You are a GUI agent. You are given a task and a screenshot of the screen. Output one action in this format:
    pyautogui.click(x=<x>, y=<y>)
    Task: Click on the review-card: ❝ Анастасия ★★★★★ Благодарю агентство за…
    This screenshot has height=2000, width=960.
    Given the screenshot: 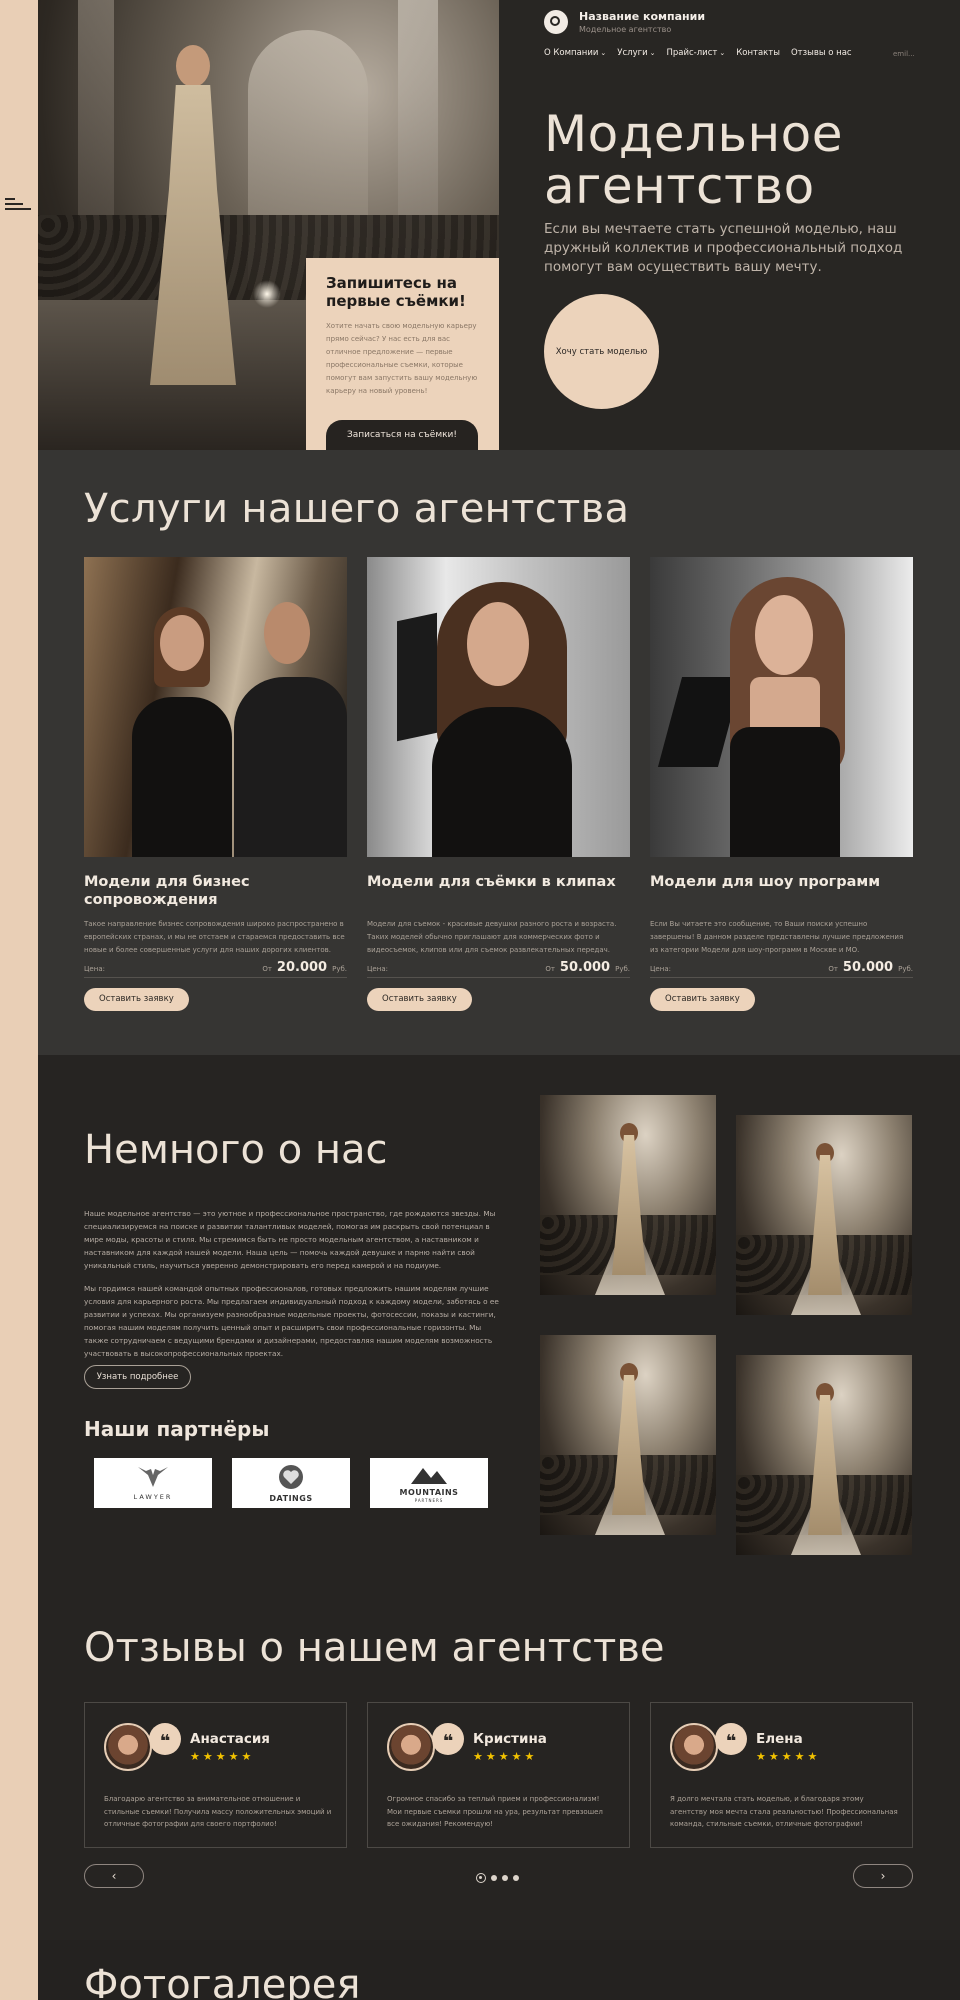 What is the action you would take?
    pyautogui.click(x=215, y=1775)
    